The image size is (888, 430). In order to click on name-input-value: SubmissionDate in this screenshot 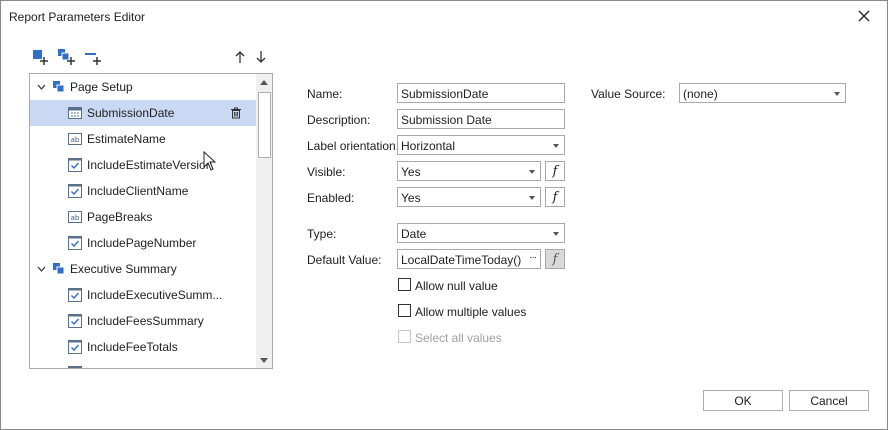, I will do `click(445, 94)`.